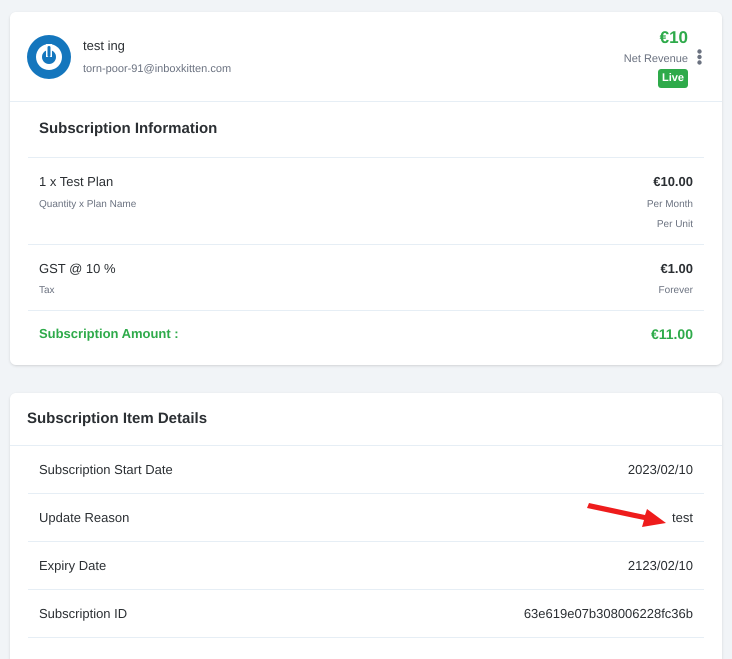 This screenshot has height=659, width=732. What do you see at coordinates (77, 269) in the screenshot?
I see `line-item-title: GST @ 10 %` at bounding box center [77, 269].